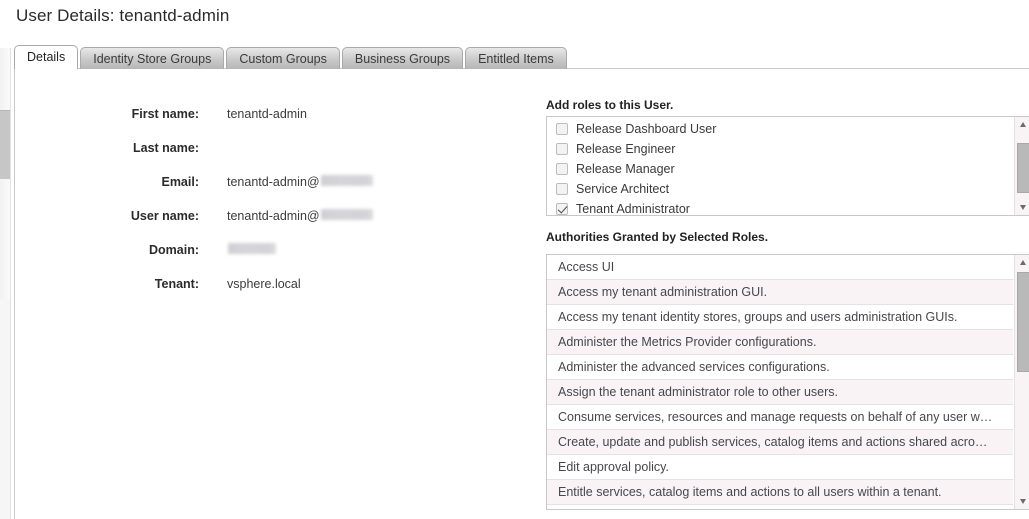 This screenshot has height=519, width=1029. I want to click on tab-entitled-items: Entitled Items, so click(516, 58).